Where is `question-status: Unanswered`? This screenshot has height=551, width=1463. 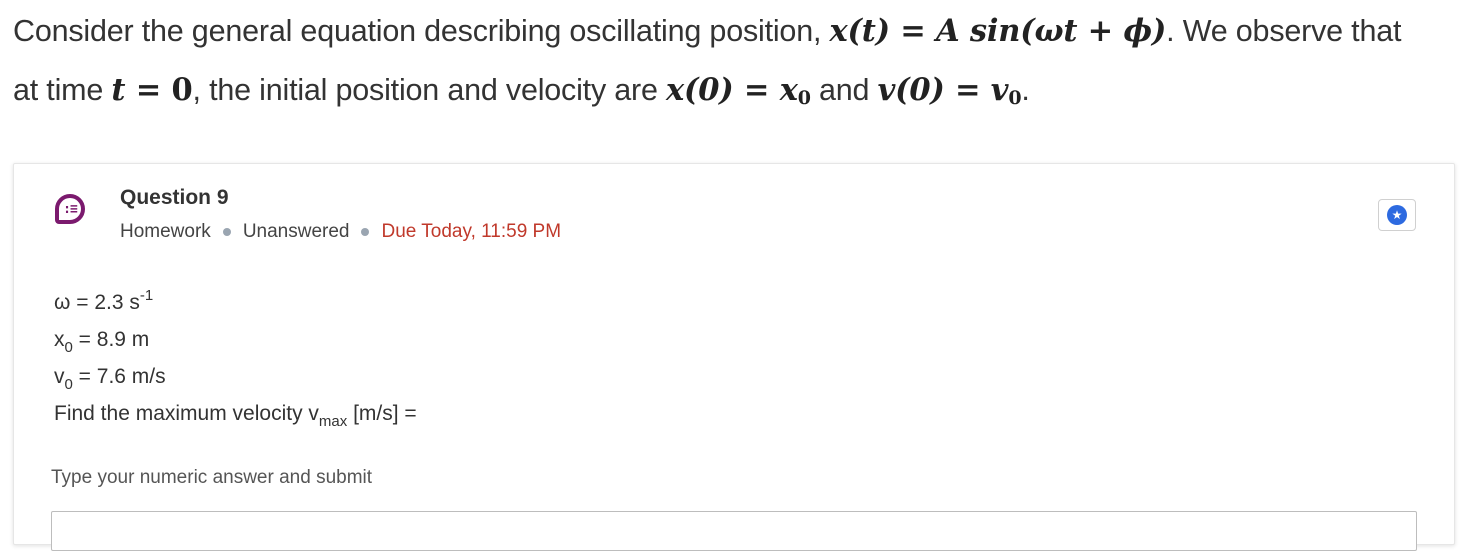 question-status: Unanswered is located at coordinates (296, 231).